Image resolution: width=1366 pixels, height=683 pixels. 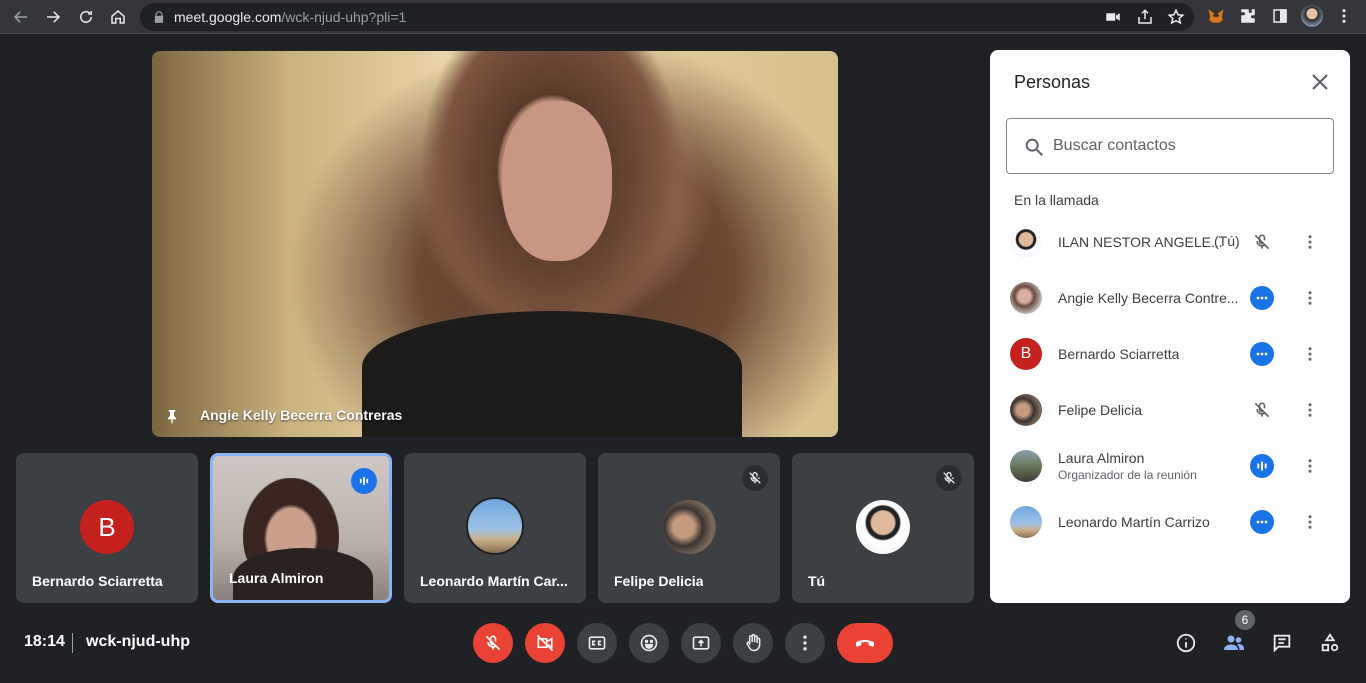 What do you see at coordinates (1312, 16) in the screenshot?
I see `profile-avatar` at bounding box center [1312, 16].